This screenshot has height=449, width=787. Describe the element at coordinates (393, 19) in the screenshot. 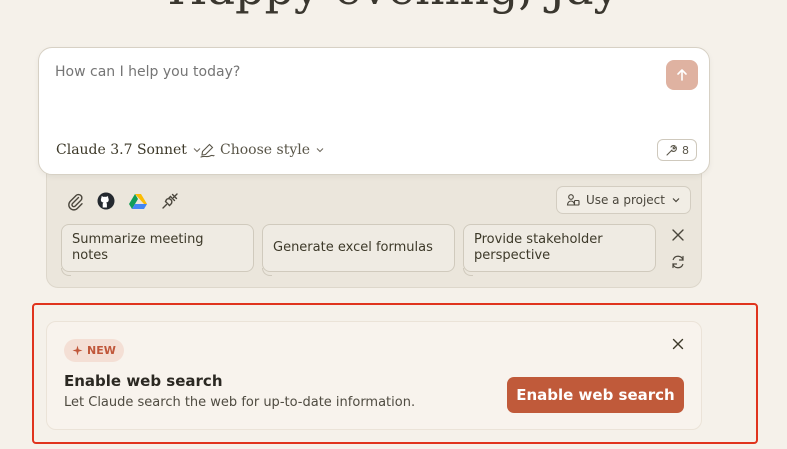

I see `greeting-heading: Happy evening, Jay` at that location.